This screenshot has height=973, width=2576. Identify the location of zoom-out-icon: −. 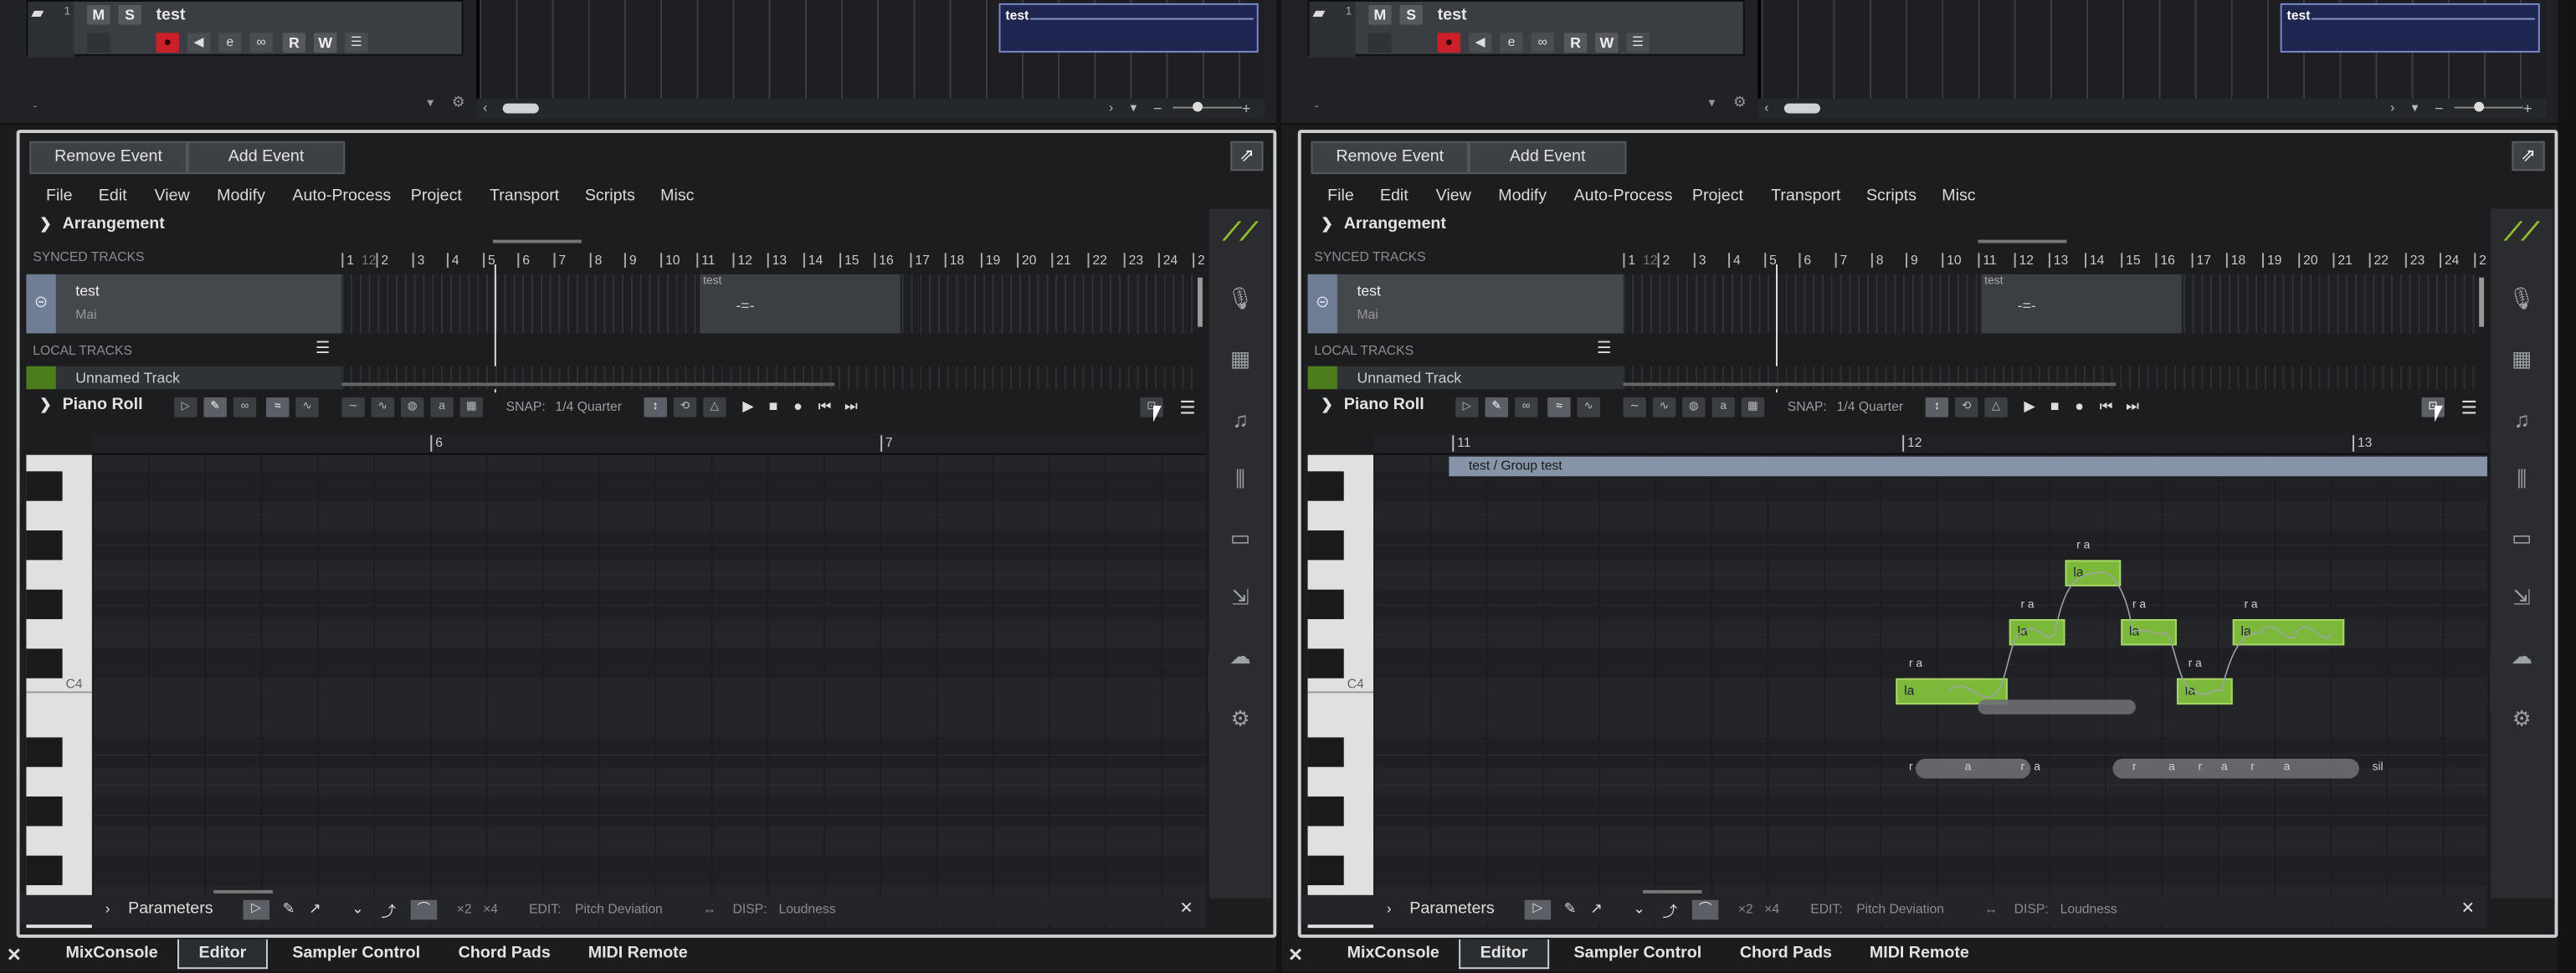
(2439, 108).